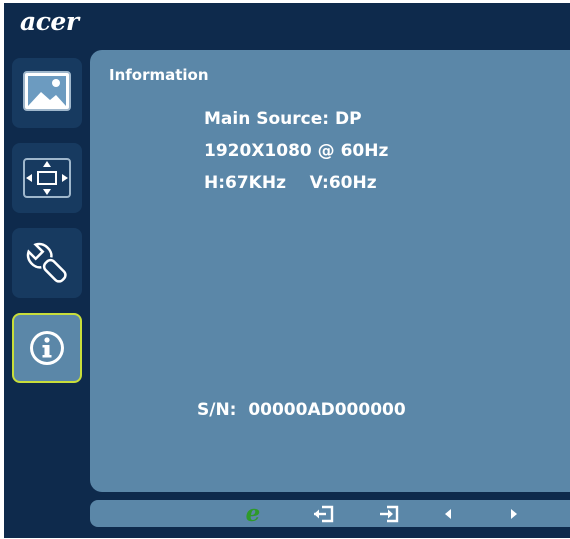 Image resolution: width=570 pixels, height=539 pixels. What do you see at coordinates (49, 21) in the screenshot?
I see `acer-logo: acer` at bounding box center [49, 21].